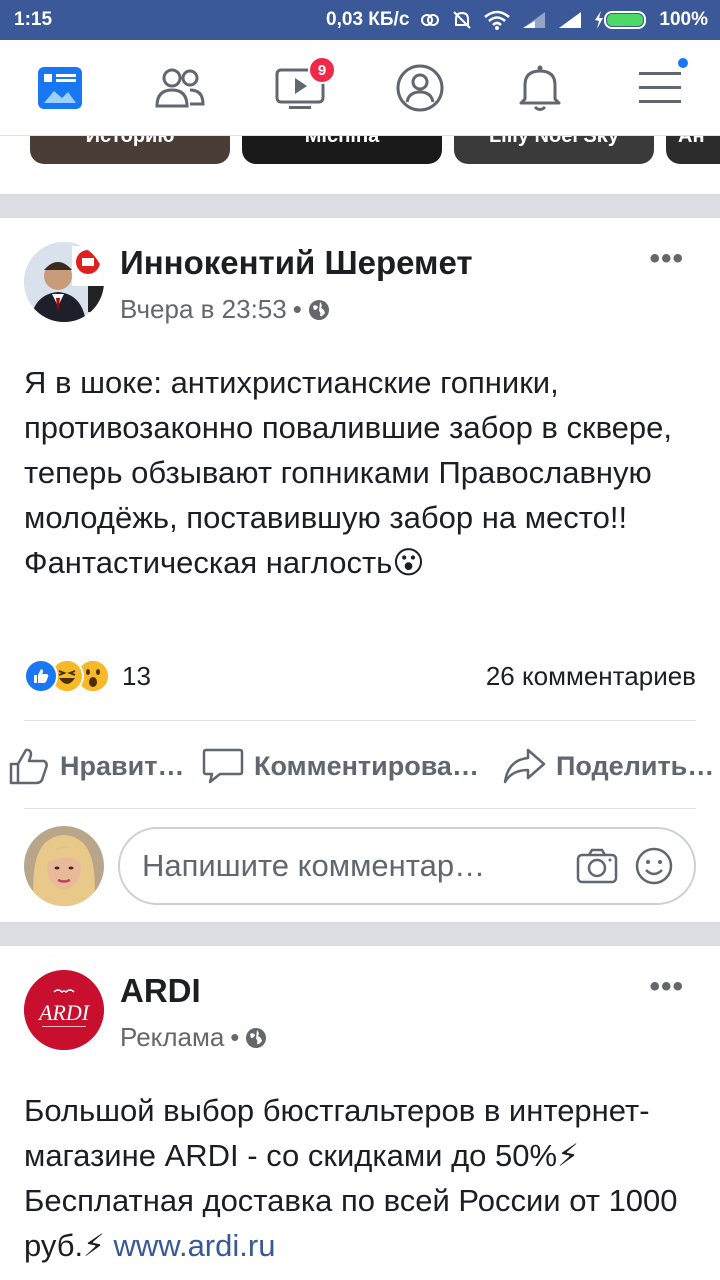 This screenshot has height=1280, width=720. What do you see at coordinates (683, 19) in the screenshot?
I see `battery-level: 100%` at bounding box center [683, 19].